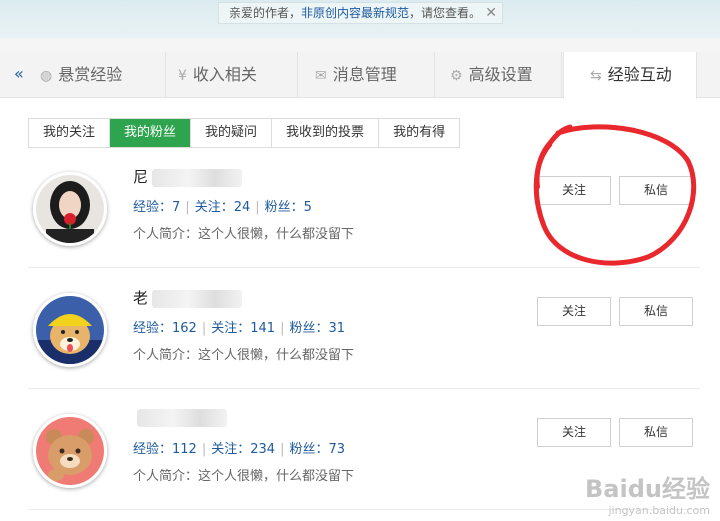 The width and height of the screenshot is (720, 521). What do you see at coordinates (419, 133) in the screenshot?
I see `subtab-gains: 我的有得` at bounding box center [419, 133].